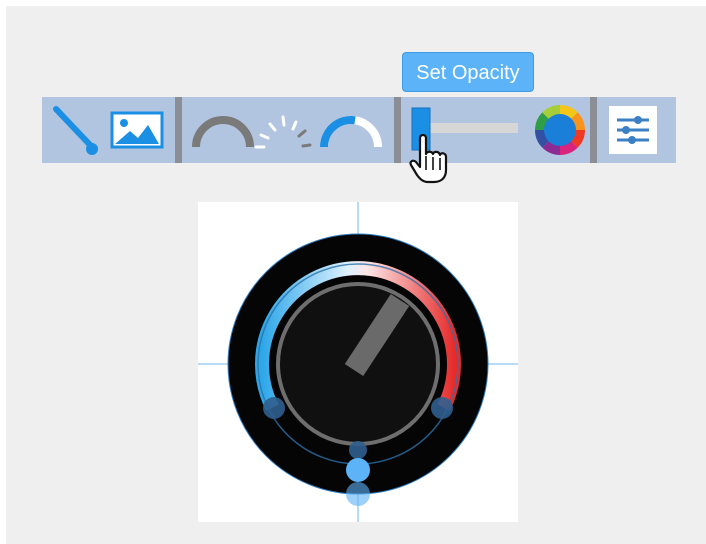 The width and height of the screenshot is (706, 544). I want to click on progress-arc-icon, so click(351, 131).